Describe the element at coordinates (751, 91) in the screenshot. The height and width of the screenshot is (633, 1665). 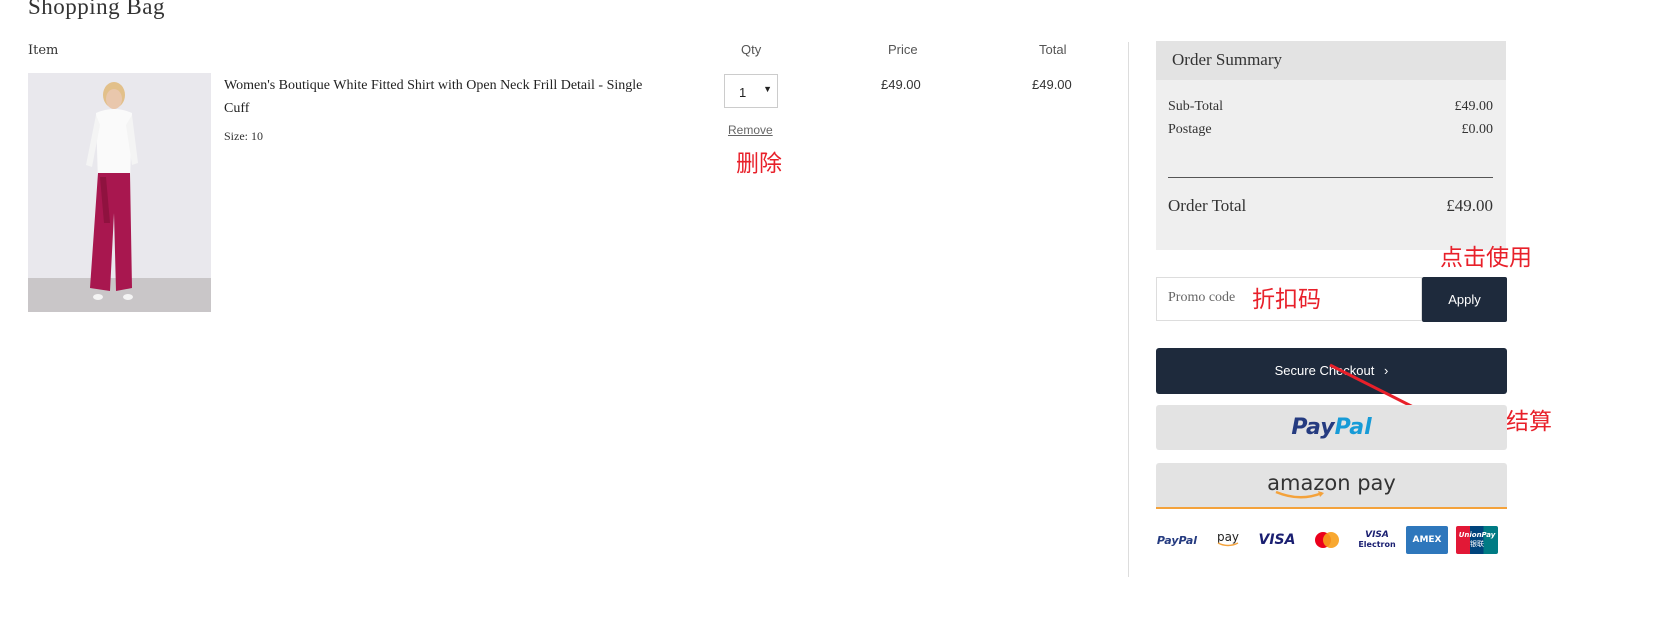
I see `quantity-select: 1 ▼` at that location.